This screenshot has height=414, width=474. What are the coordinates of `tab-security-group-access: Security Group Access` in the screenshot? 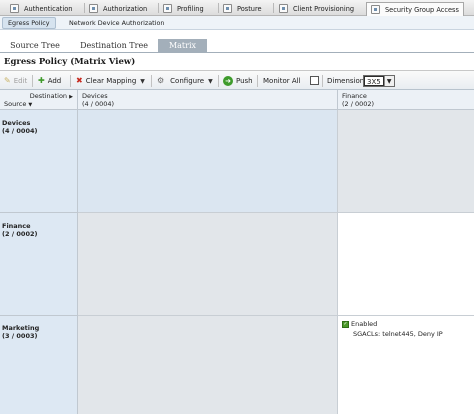 It's located at (415, 9).